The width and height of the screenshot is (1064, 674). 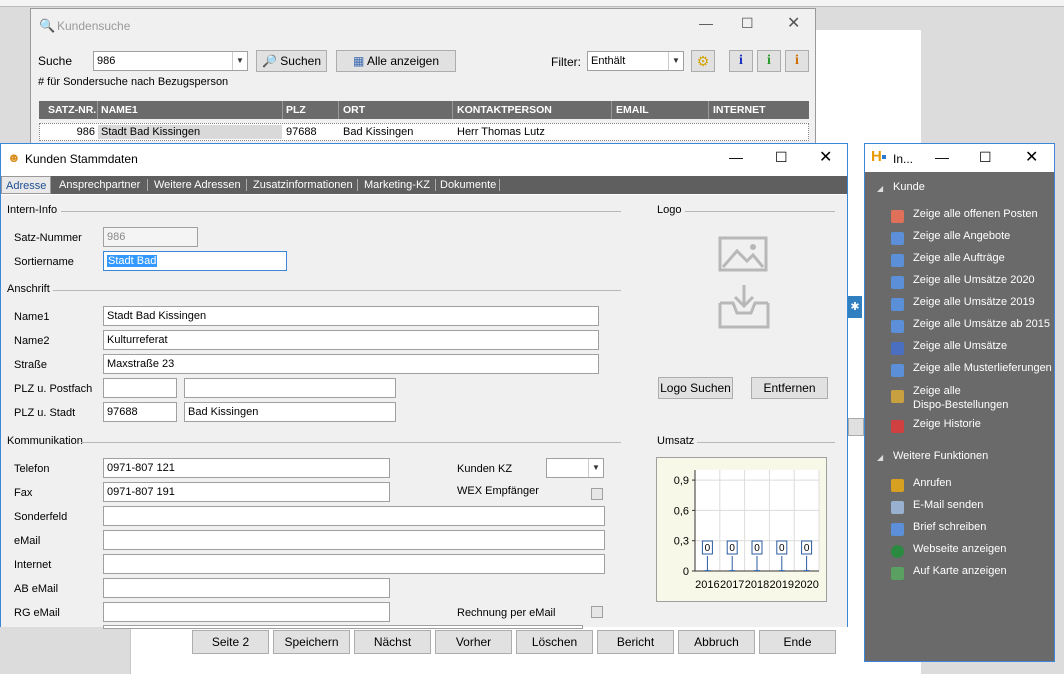 I want to click on link-umsaetze-2020: Zeige alle Umsätze 2020, so click(x=974, y=280).